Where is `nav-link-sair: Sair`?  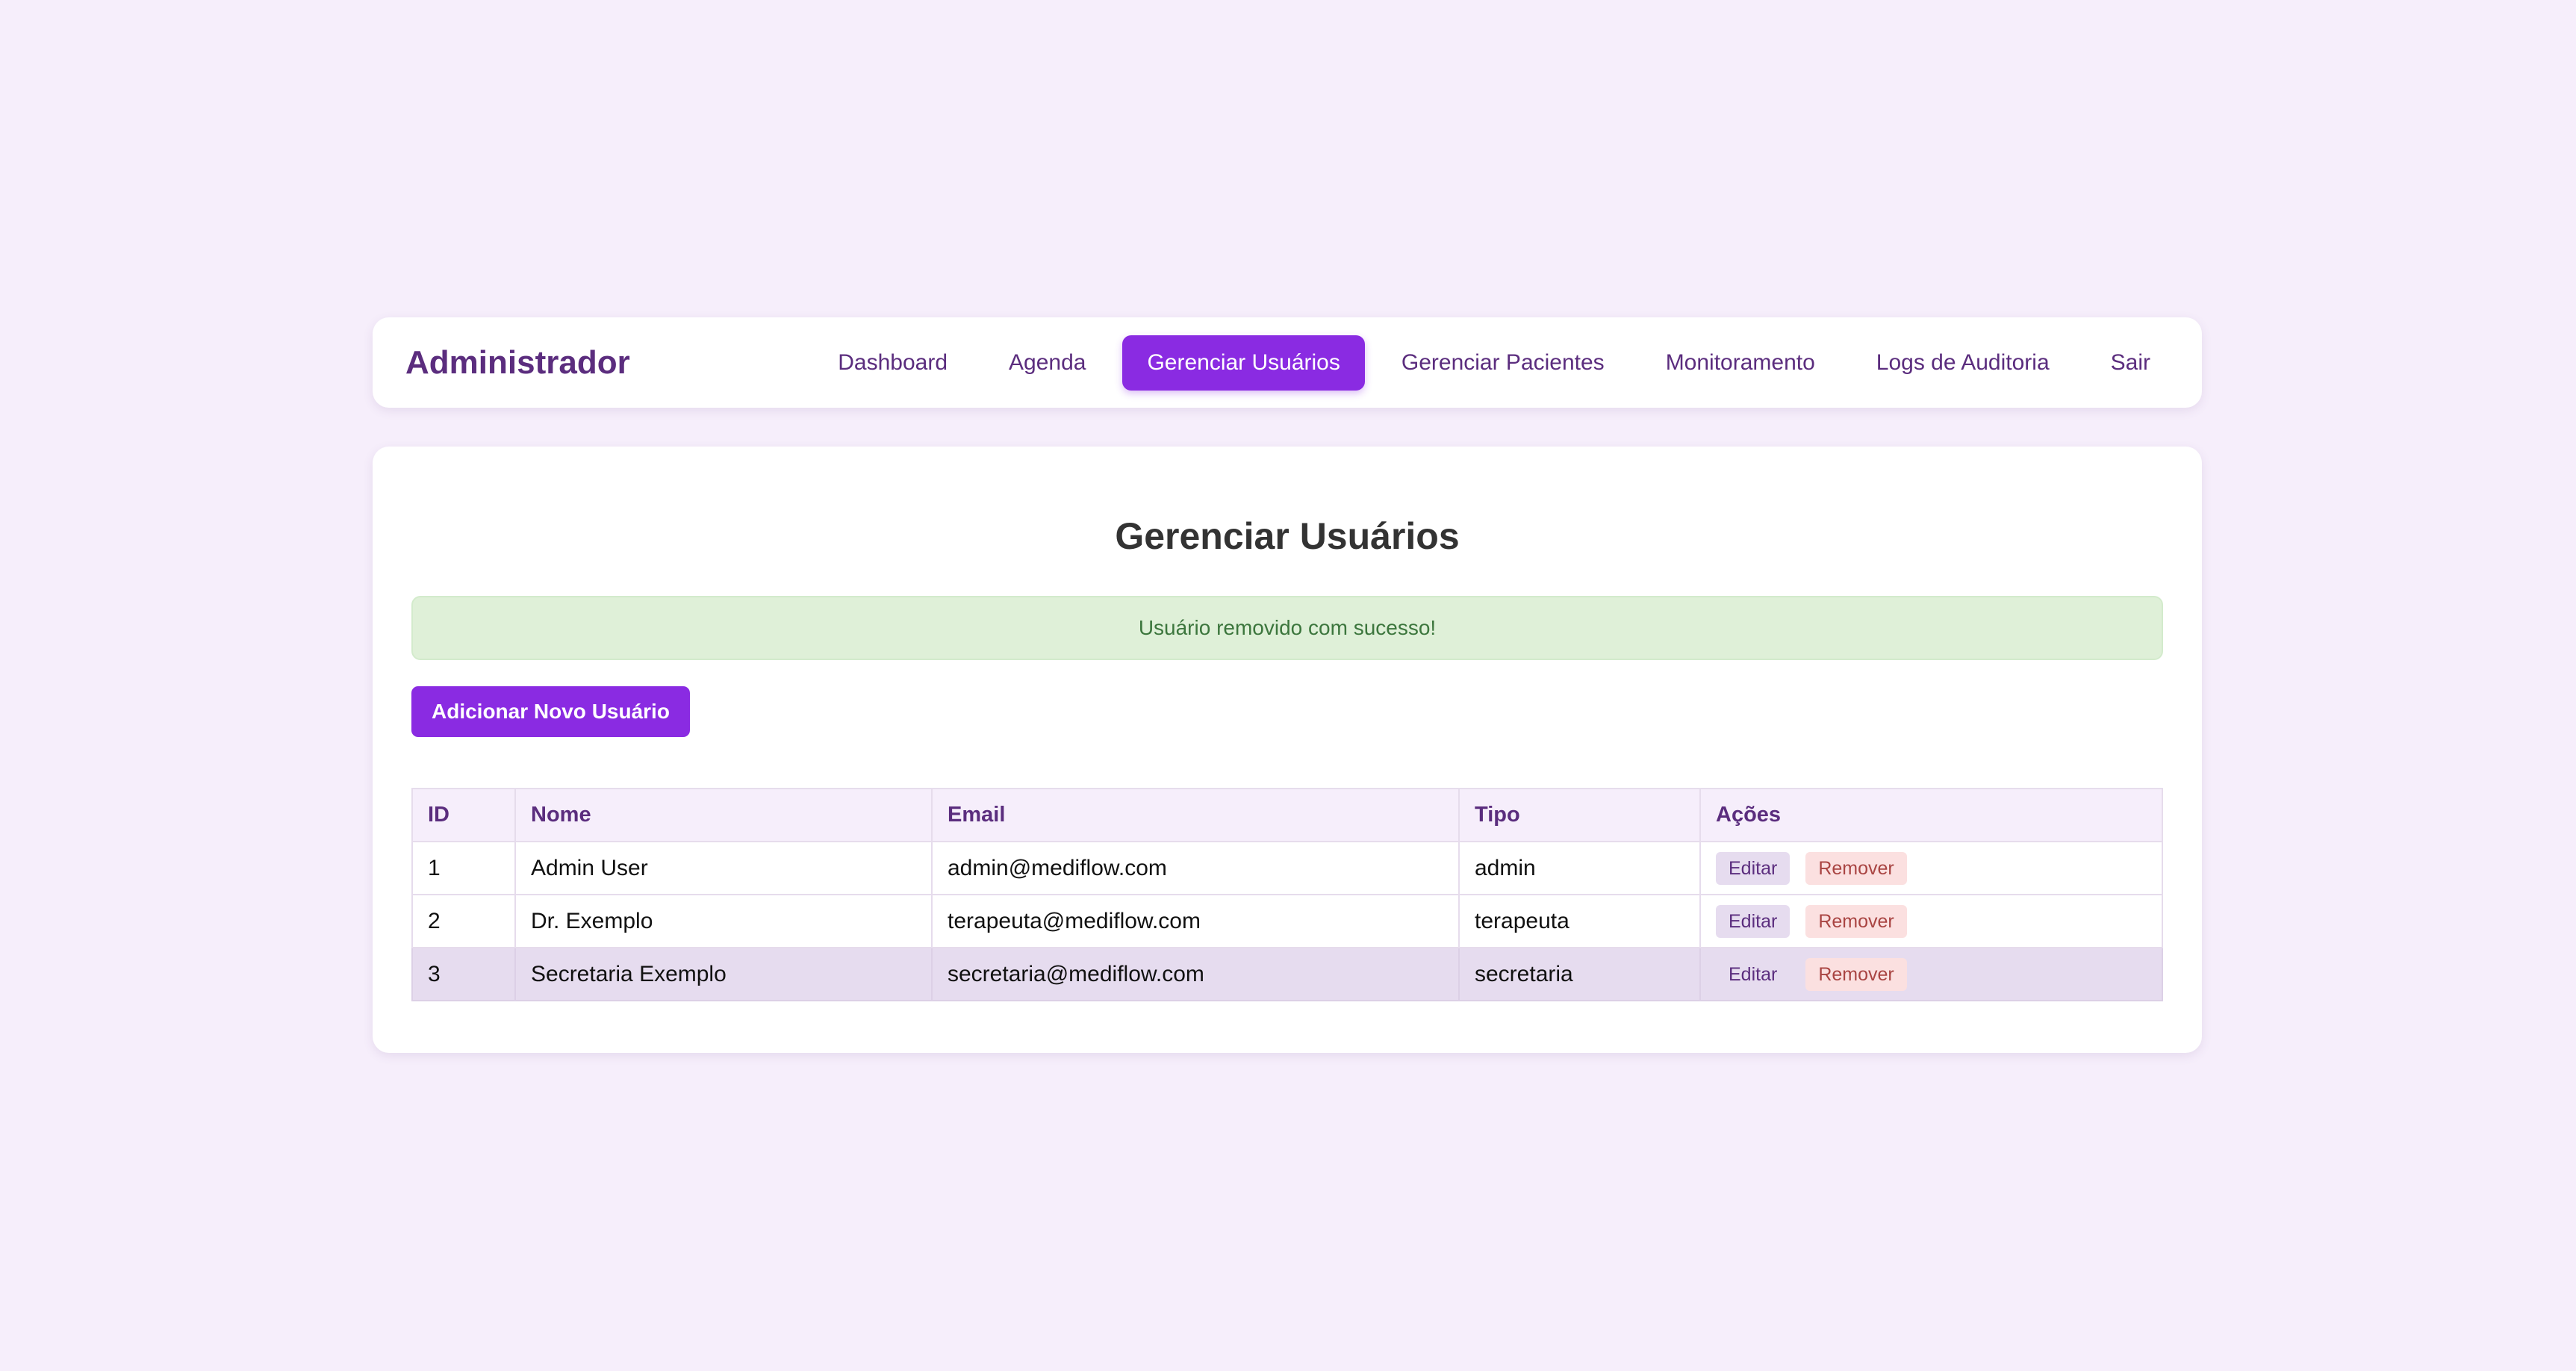
nav-link-sair: Sair is located at coordinates (2130, 363).